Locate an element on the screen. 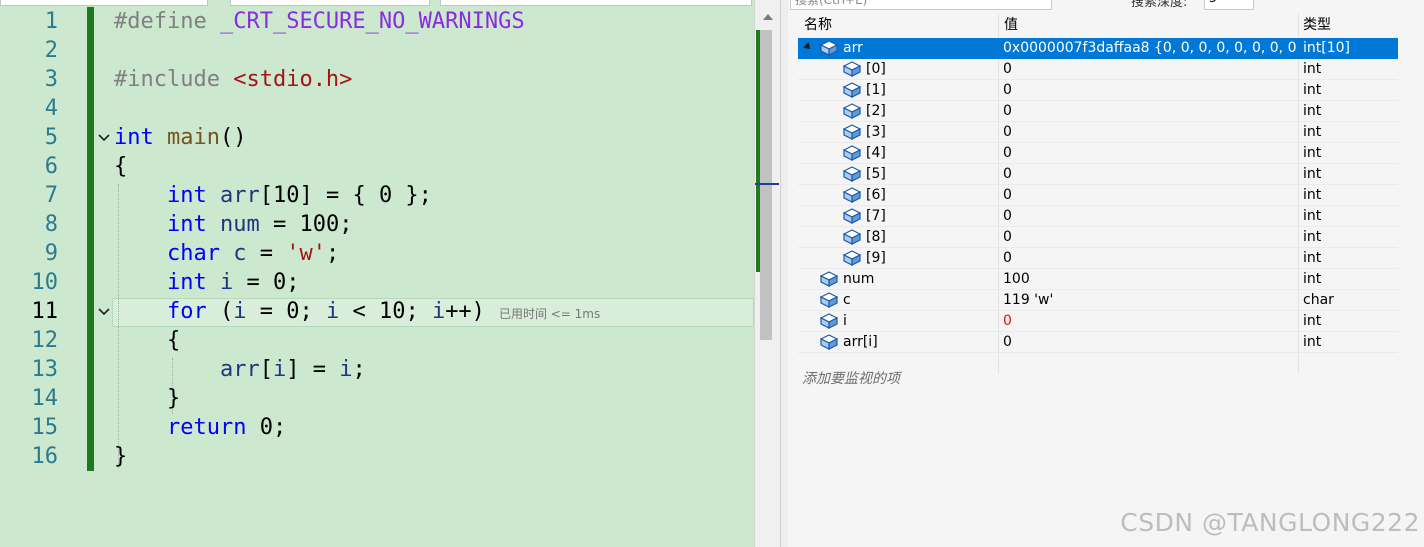 The width and height of the screenshot is (1424, 547). code-line: 4 is located at coordinates (377, 108).